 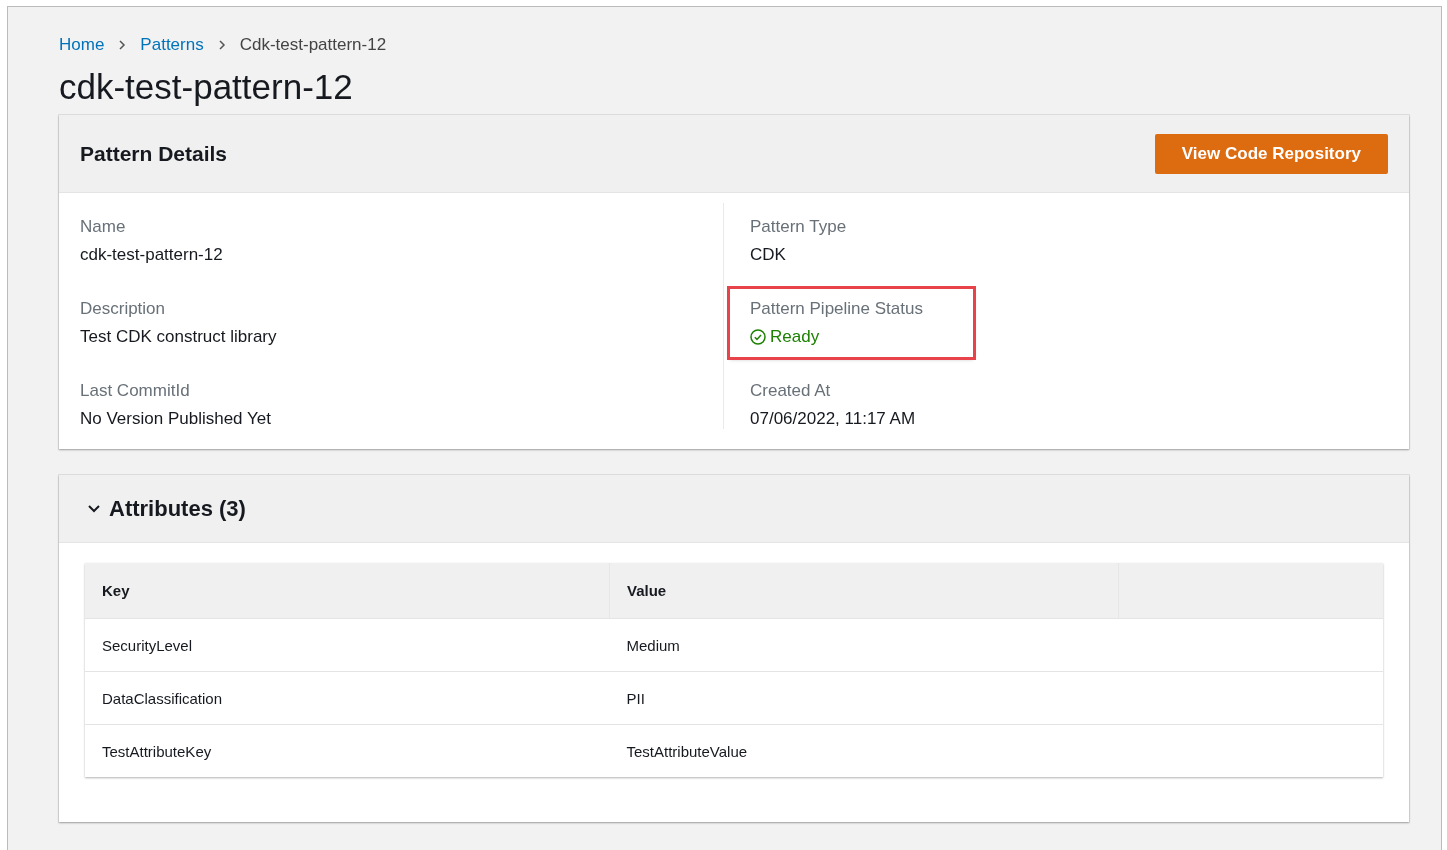 I want to click on table-cell: TestAttributeKey, so click(x=347, y=750).